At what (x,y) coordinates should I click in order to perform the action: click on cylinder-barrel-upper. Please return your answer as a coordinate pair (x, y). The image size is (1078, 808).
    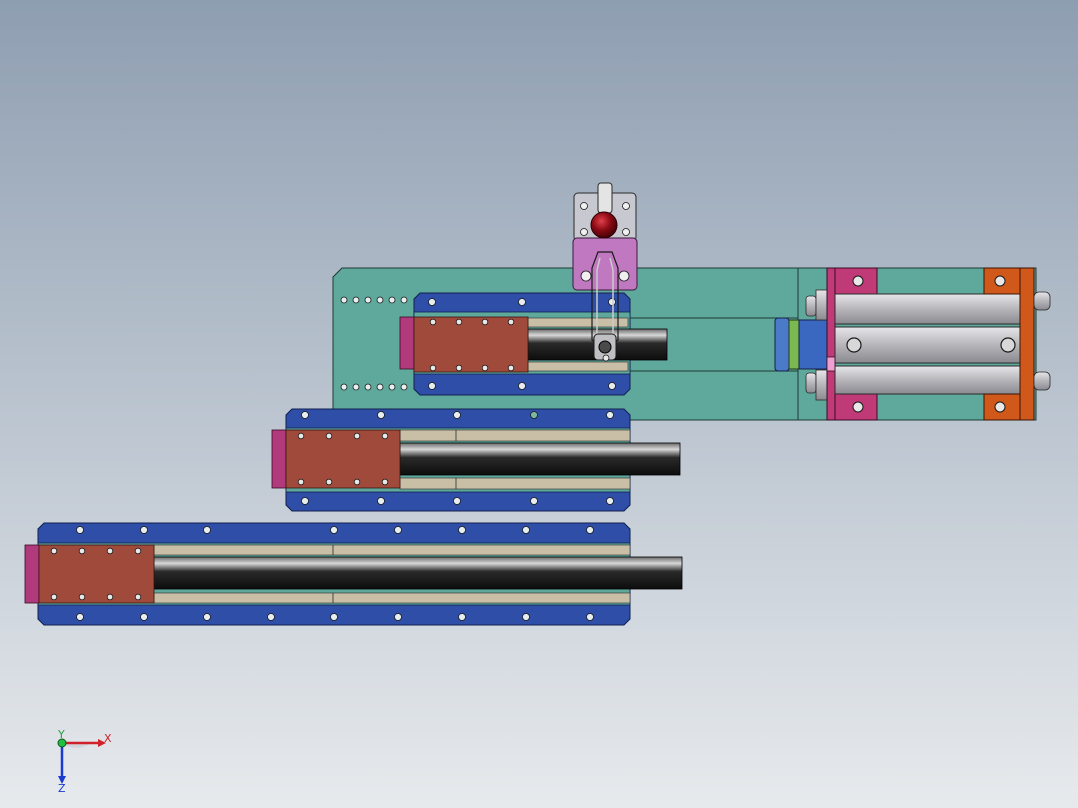
    Looking at the image, I should click on (927, 309).